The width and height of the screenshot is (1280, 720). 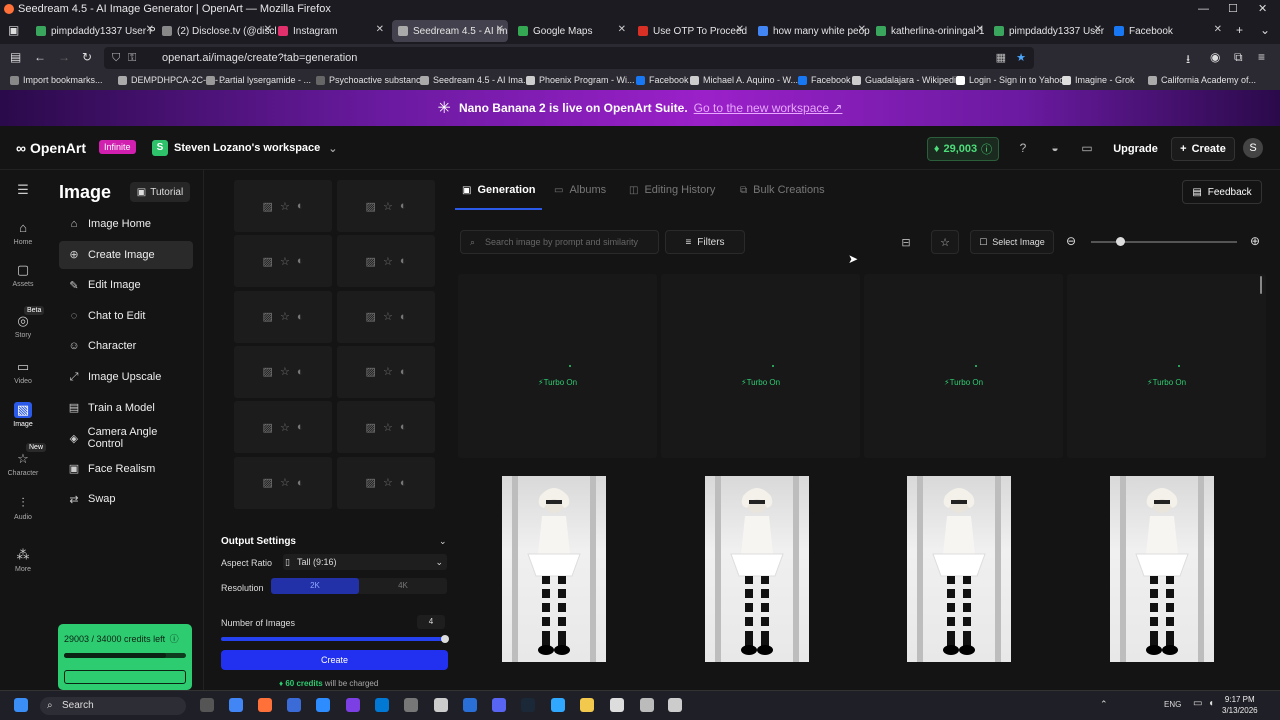 What do you see at coordinates (782, 190) in the screenshot?
I see `tab-bulk-creations: ⧉ Bulk Creations` at bounding box center [782, 190].